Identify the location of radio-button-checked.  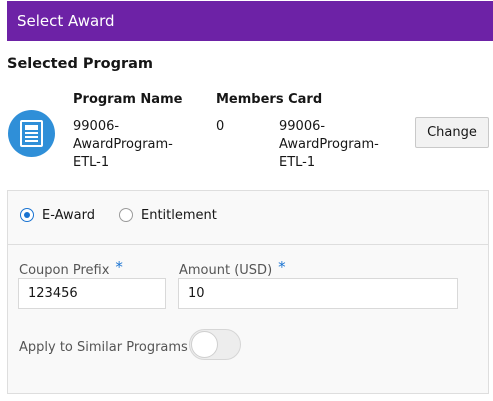
(27, 215).